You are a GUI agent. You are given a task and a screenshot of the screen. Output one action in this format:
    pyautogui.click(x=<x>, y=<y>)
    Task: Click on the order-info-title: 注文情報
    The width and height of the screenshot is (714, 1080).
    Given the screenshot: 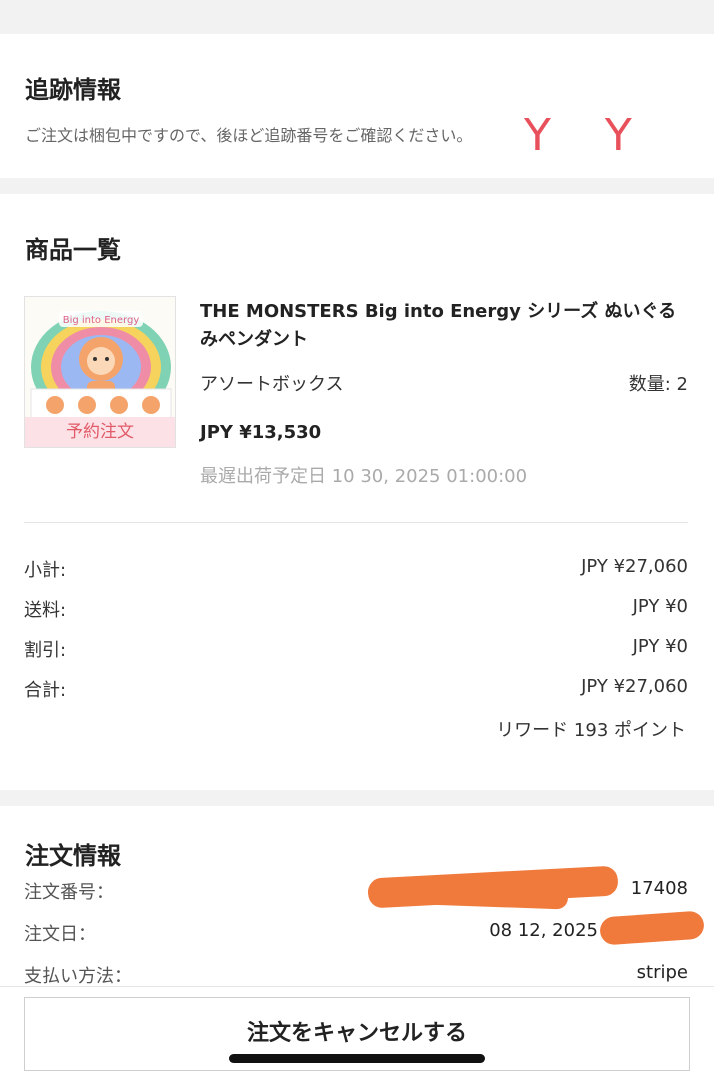 What is the action you would take?
    pyautogui.click(x=73, y=856)
    